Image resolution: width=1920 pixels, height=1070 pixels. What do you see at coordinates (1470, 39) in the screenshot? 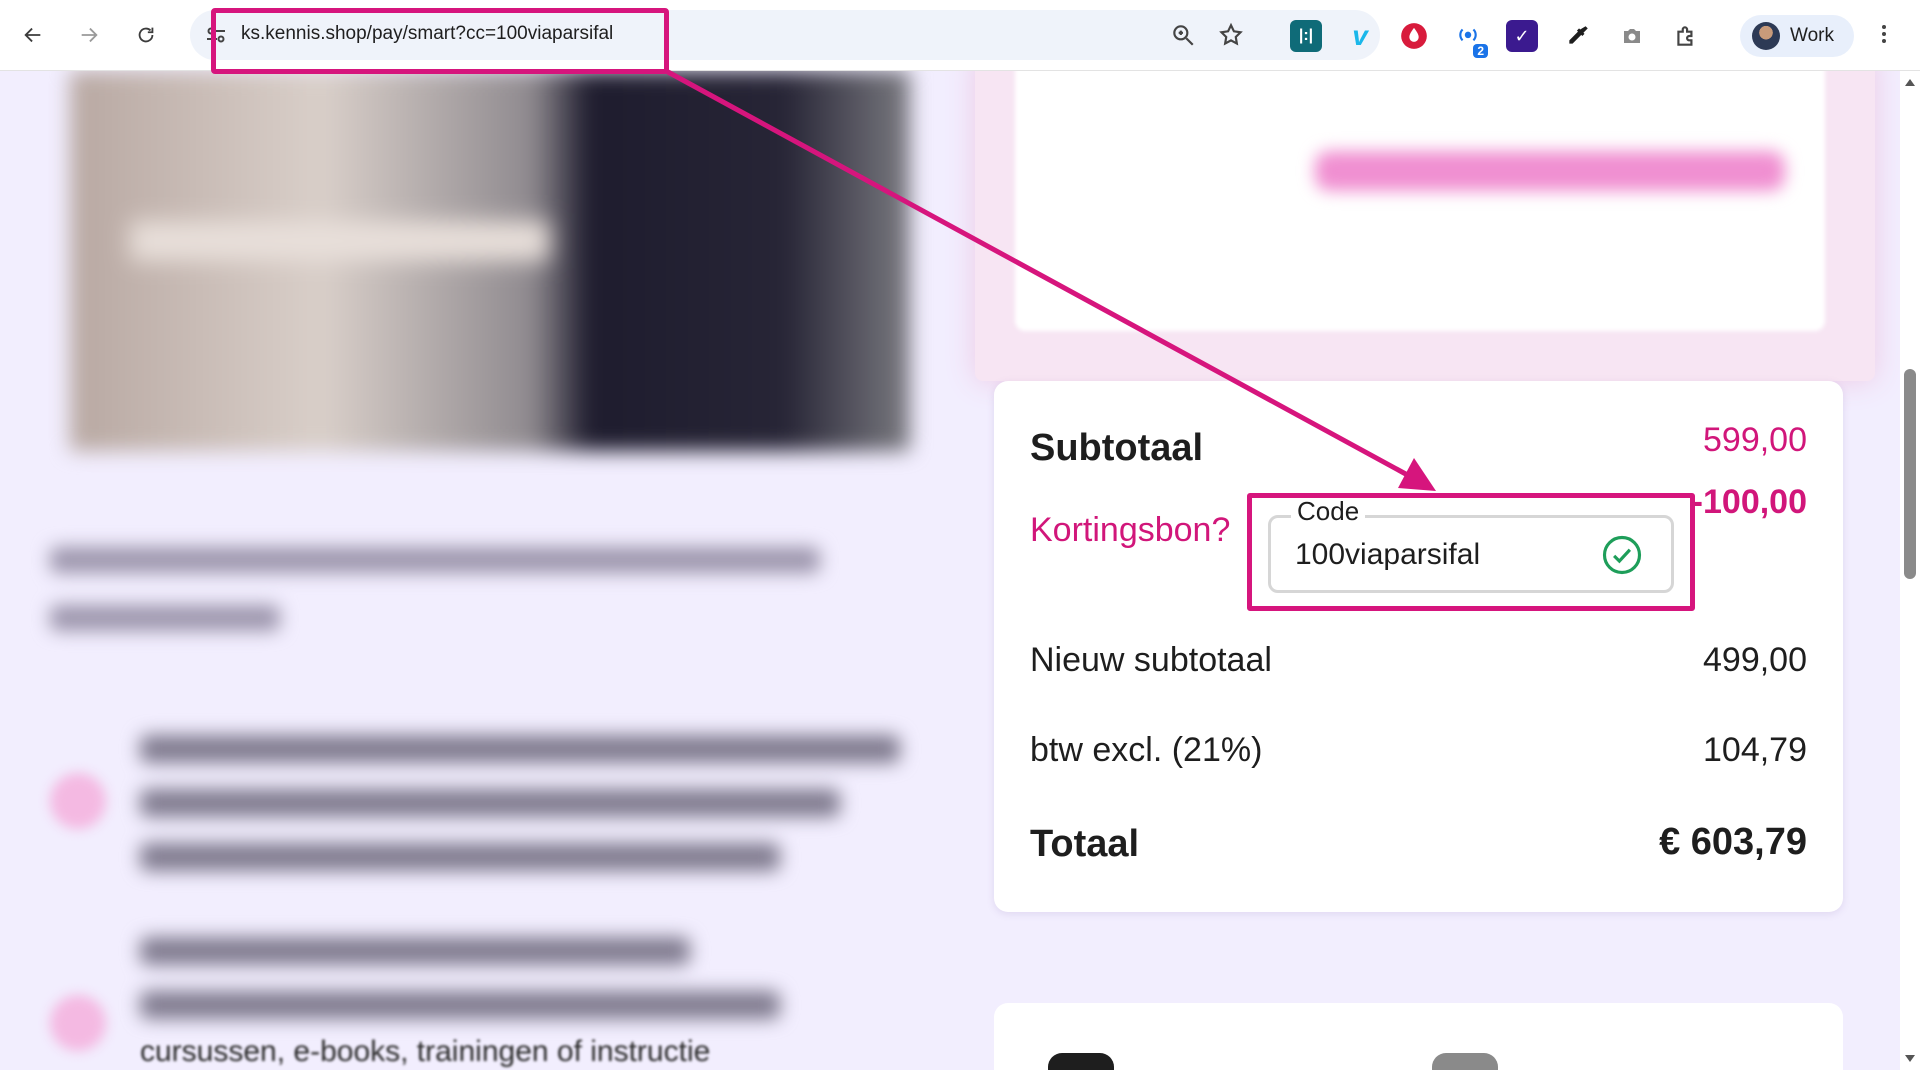
I see `broadcast-icon: 2` at bounding box center [1470, 39].